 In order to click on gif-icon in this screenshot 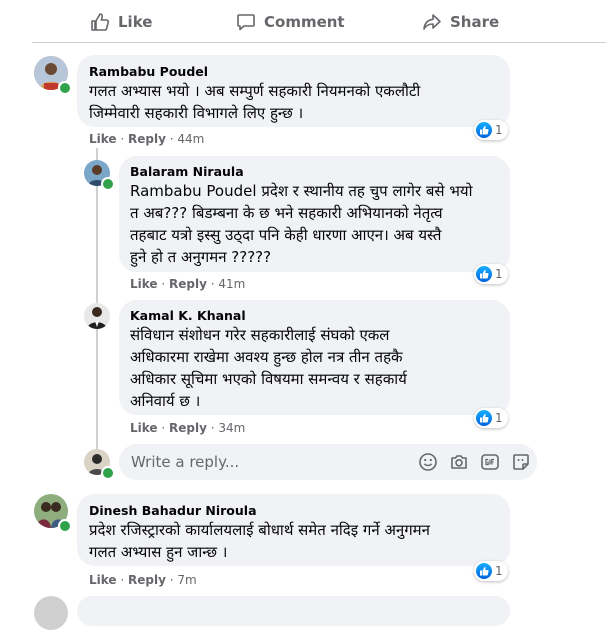, I will do `click(490, 464)`.